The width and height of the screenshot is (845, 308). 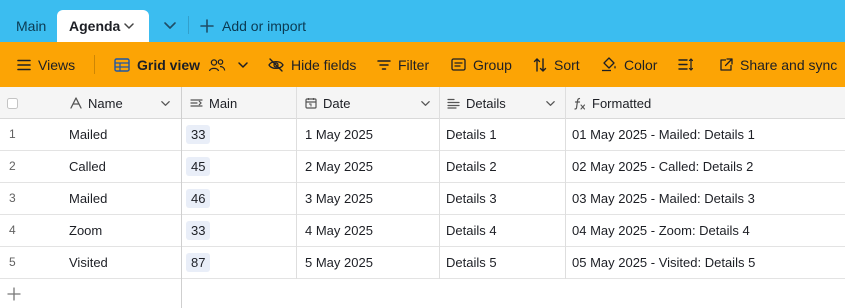 I want to click on column-header-details: Details, so click(x=476, y=103).